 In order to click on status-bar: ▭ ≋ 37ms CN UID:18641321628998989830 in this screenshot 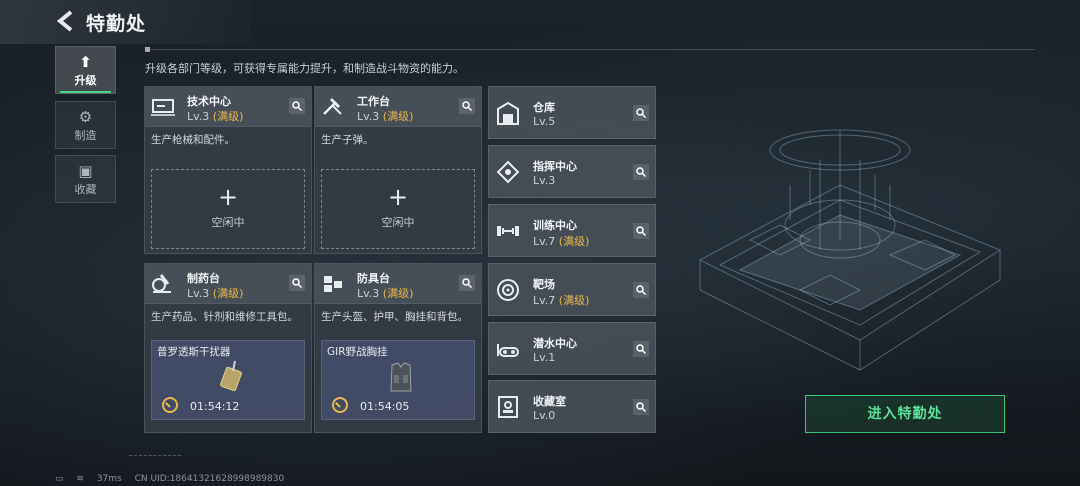, I will do `click(174, 479)`.